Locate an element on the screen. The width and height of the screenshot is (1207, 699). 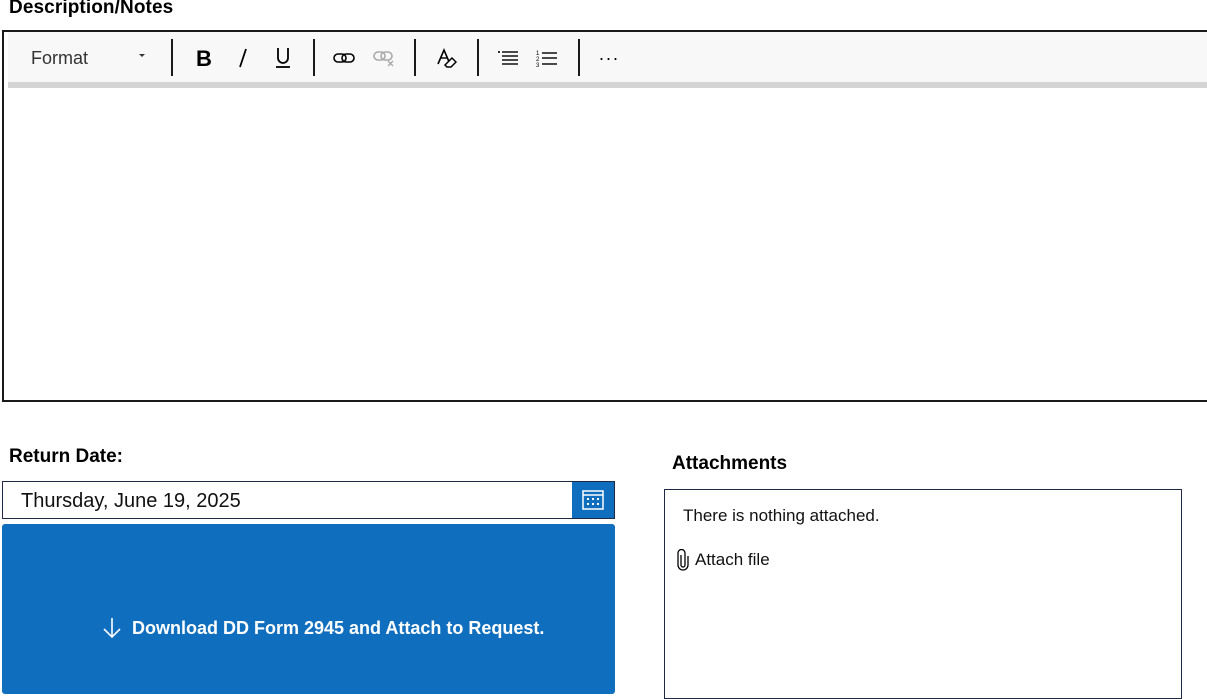
arrow-down-icon is located at coordinates (112, 628).